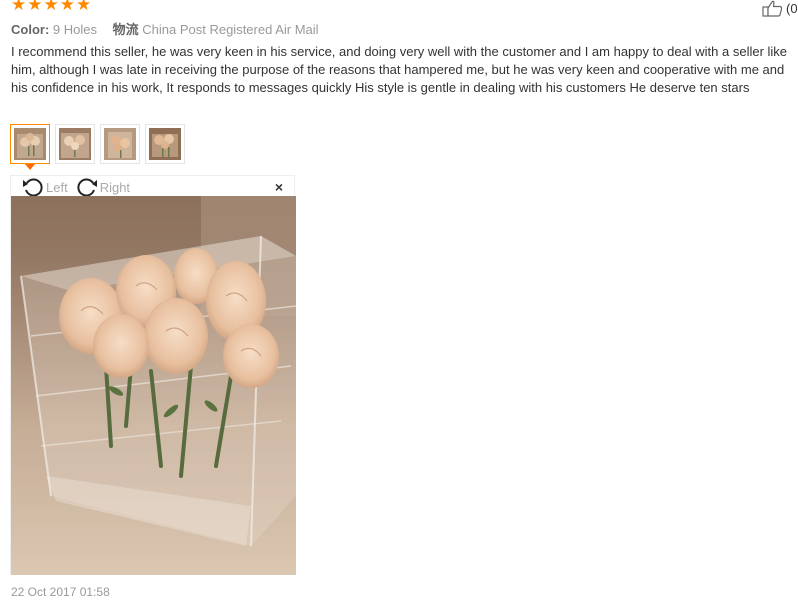 The image size is (798, 607). I want to click on shipping-label: 物流, so click(125, 29).